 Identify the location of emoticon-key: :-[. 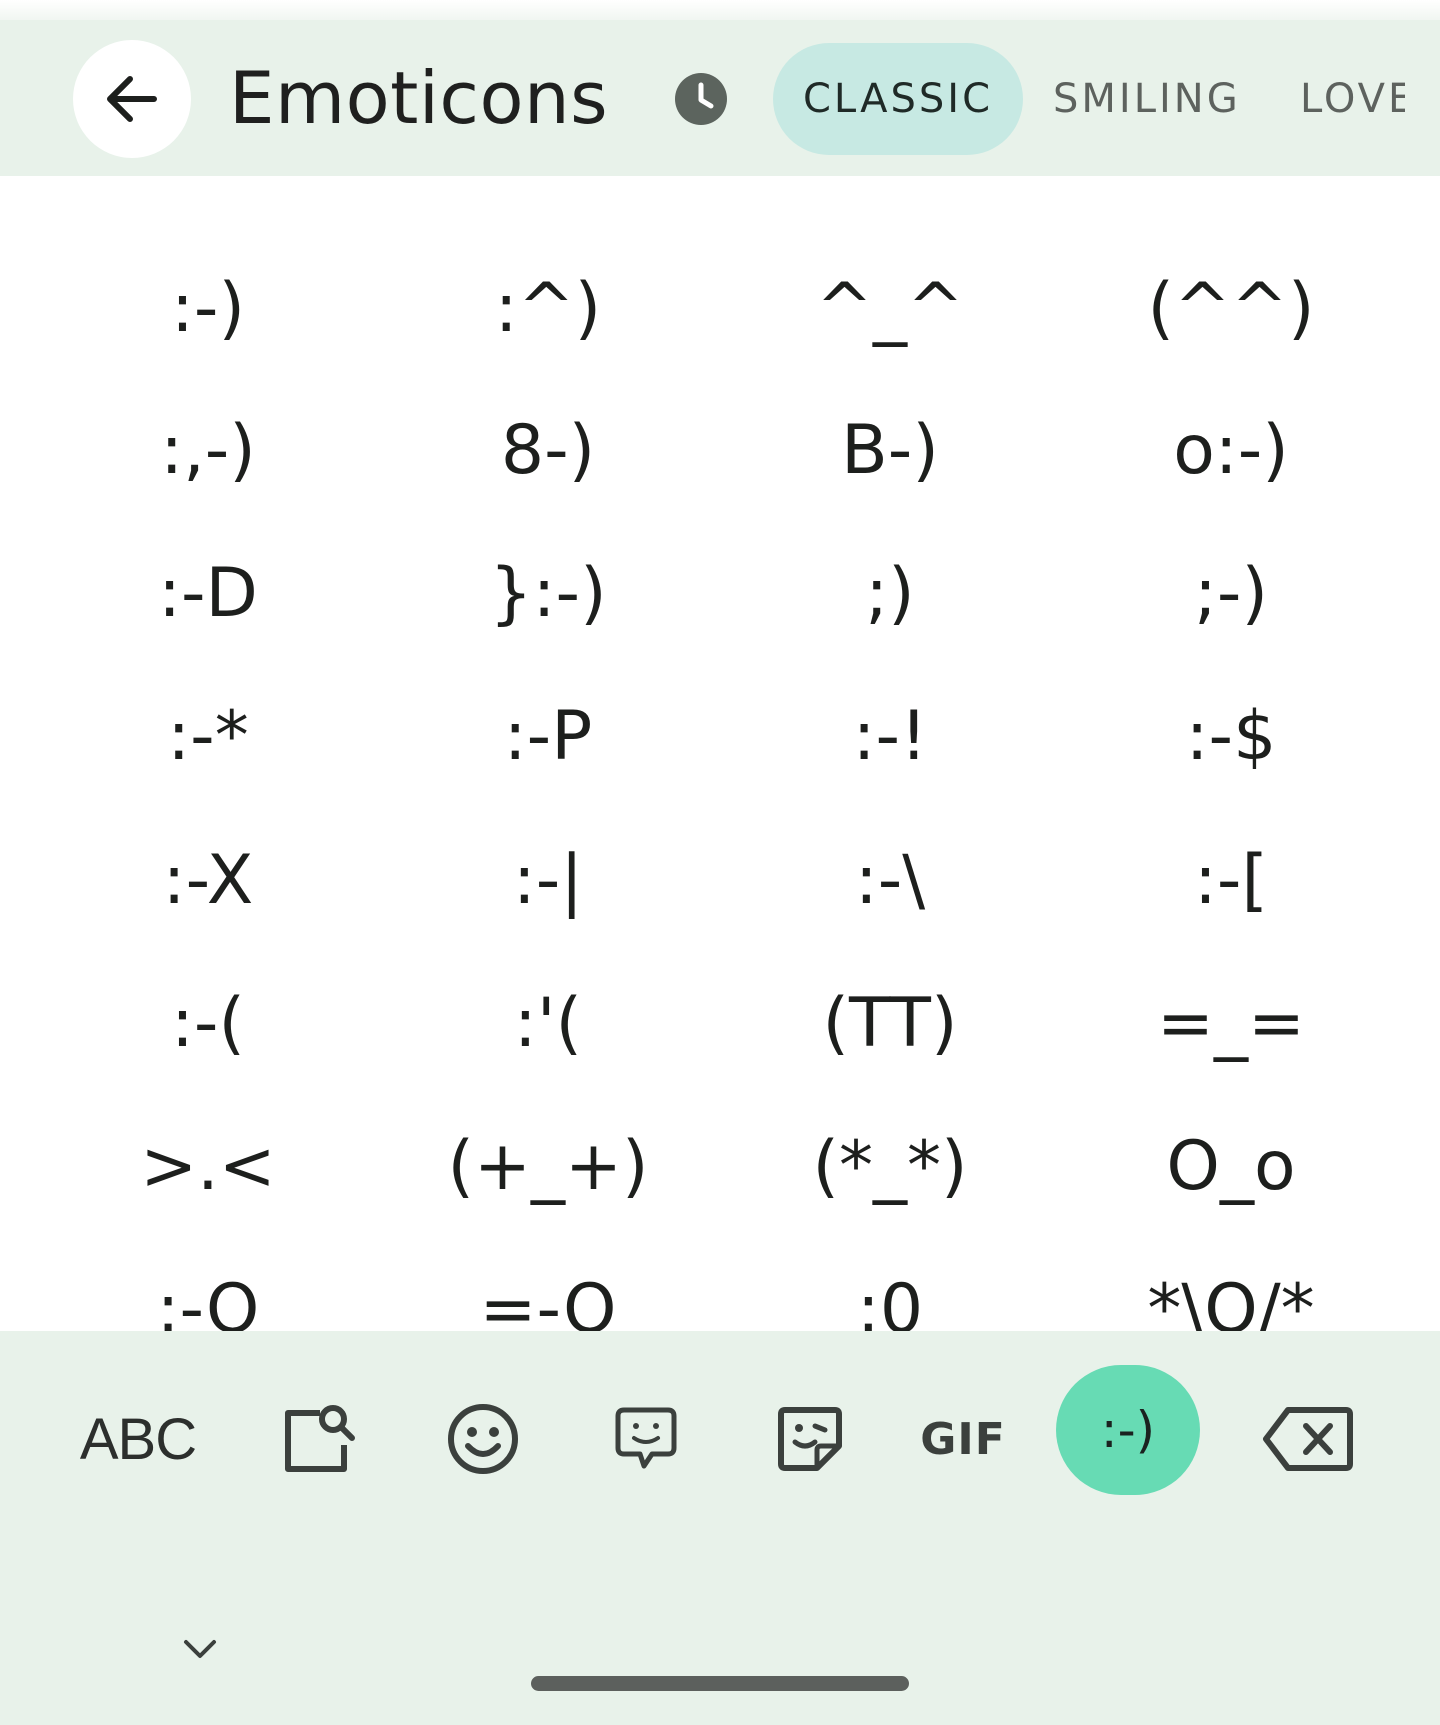
(1231, 880).